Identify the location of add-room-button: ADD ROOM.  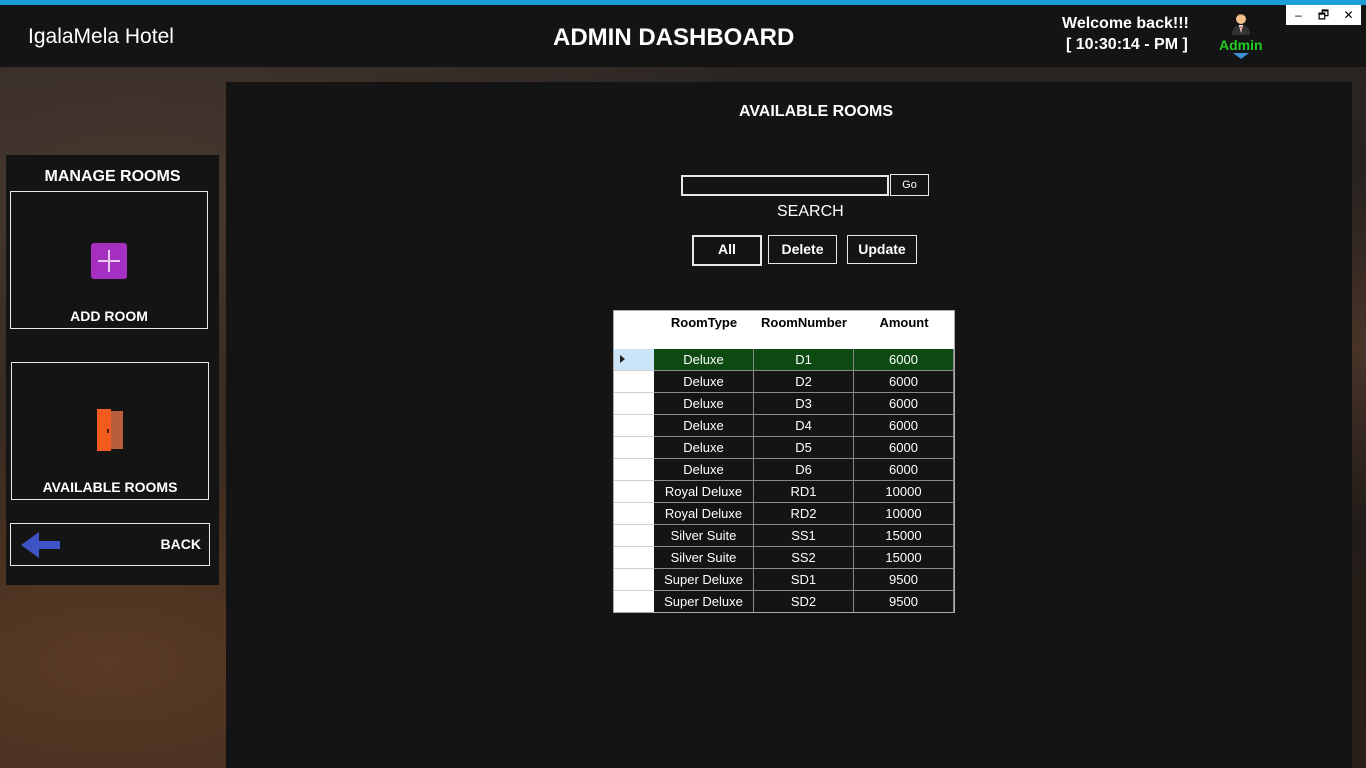
(109, 260).